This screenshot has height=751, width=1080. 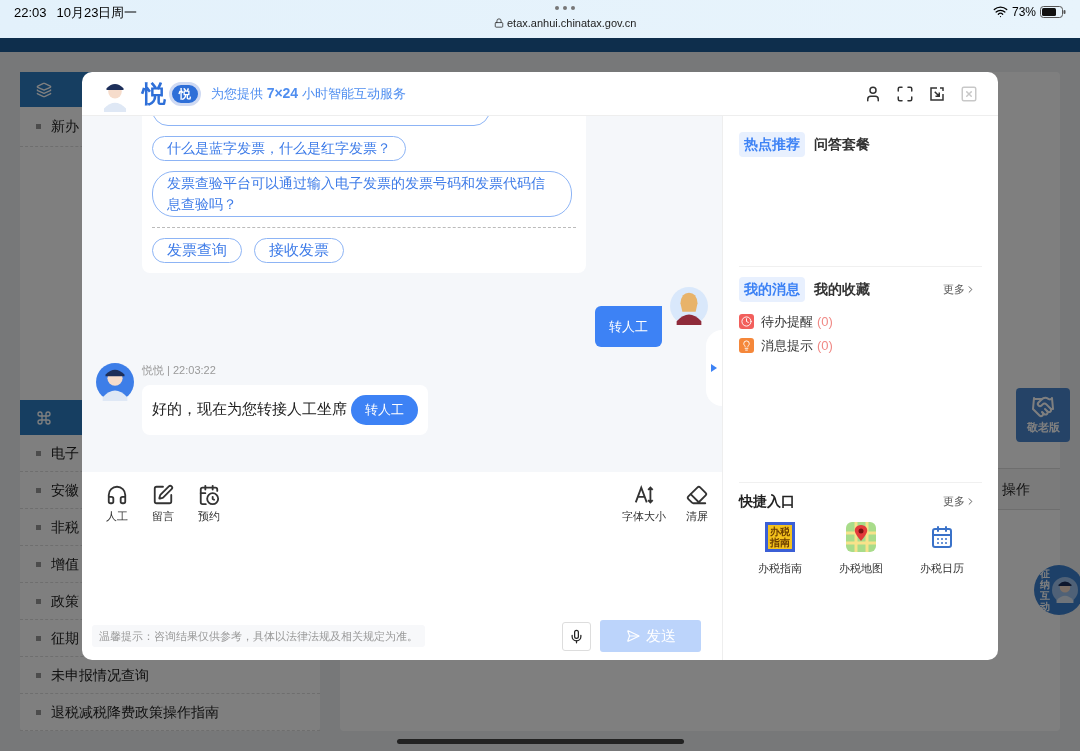 What do you see at coordinates (1016, 489) in the screenshot?
I see `column-header: 操作` at bounding box center [1016, 489].